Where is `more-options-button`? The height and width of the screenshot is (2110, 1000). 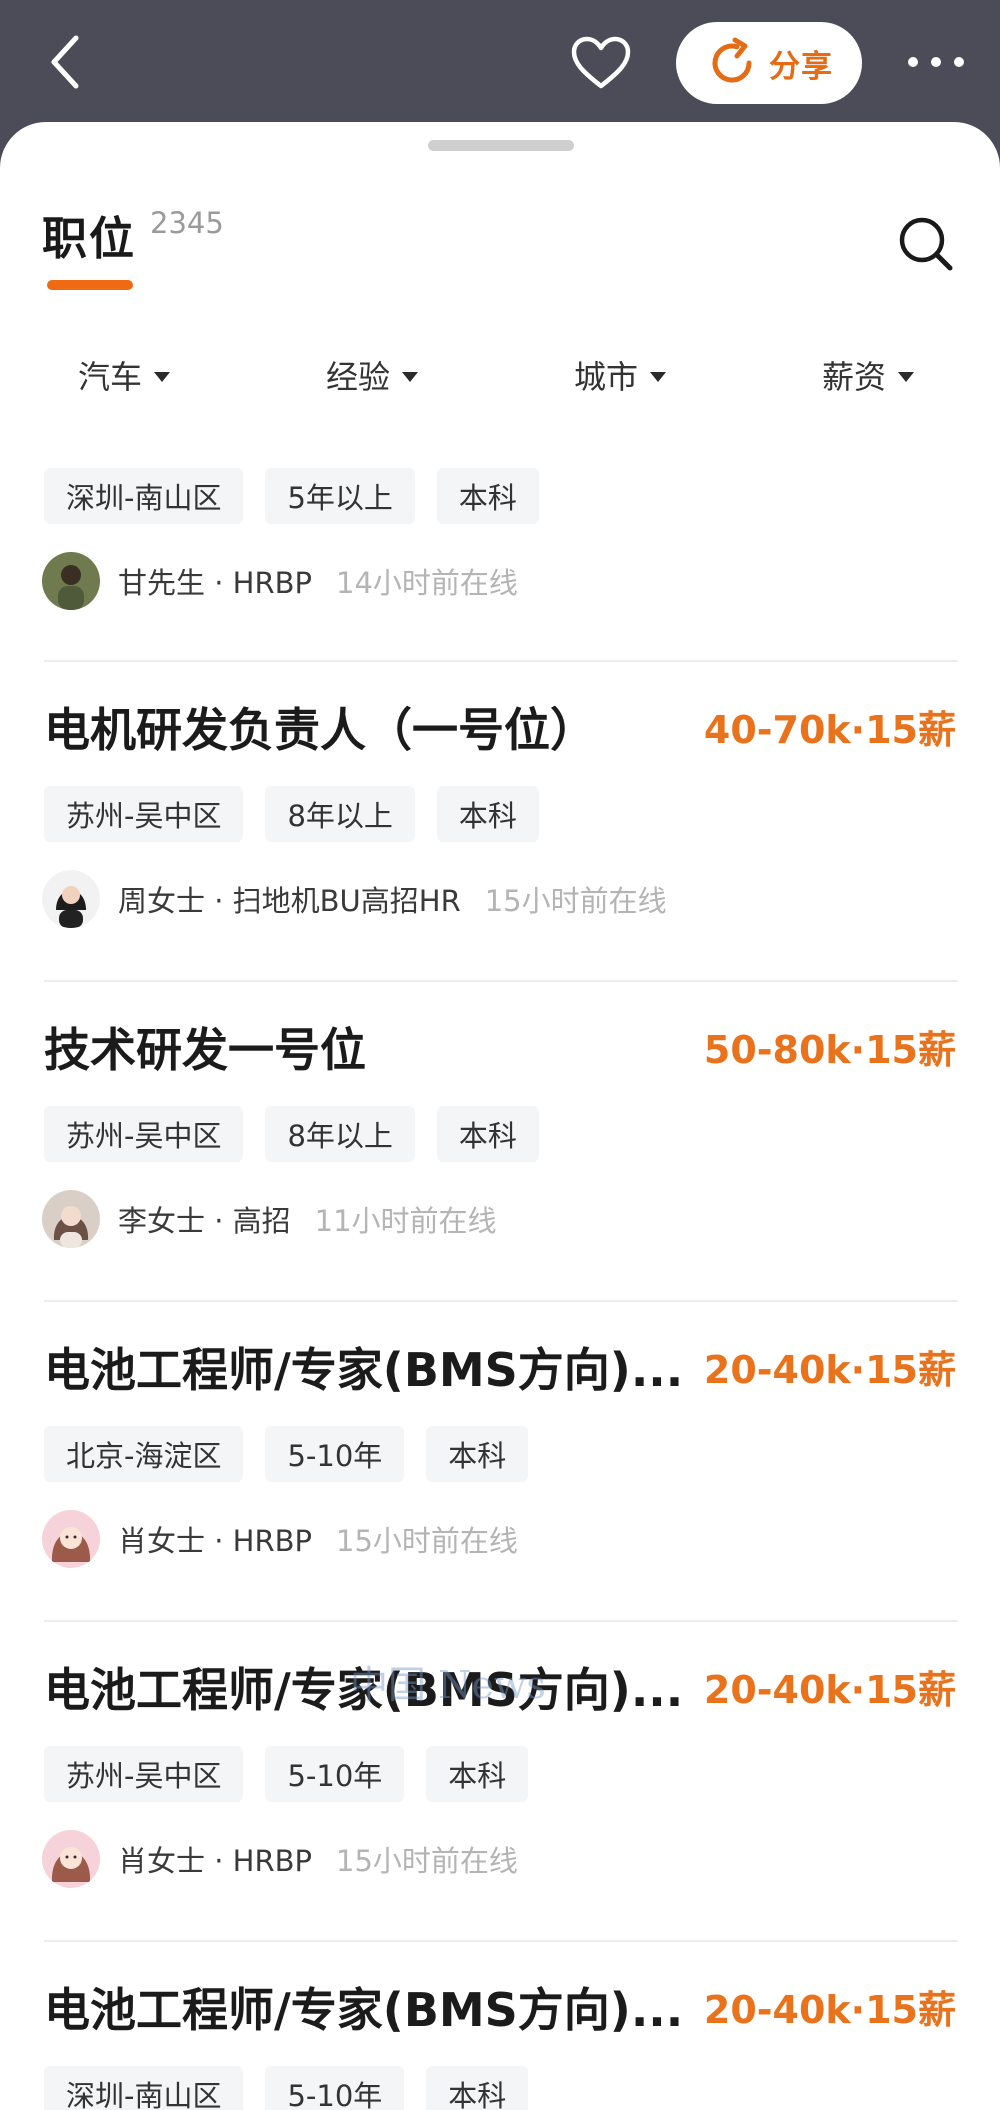
more-options-button is located at coordinates (936, 62).